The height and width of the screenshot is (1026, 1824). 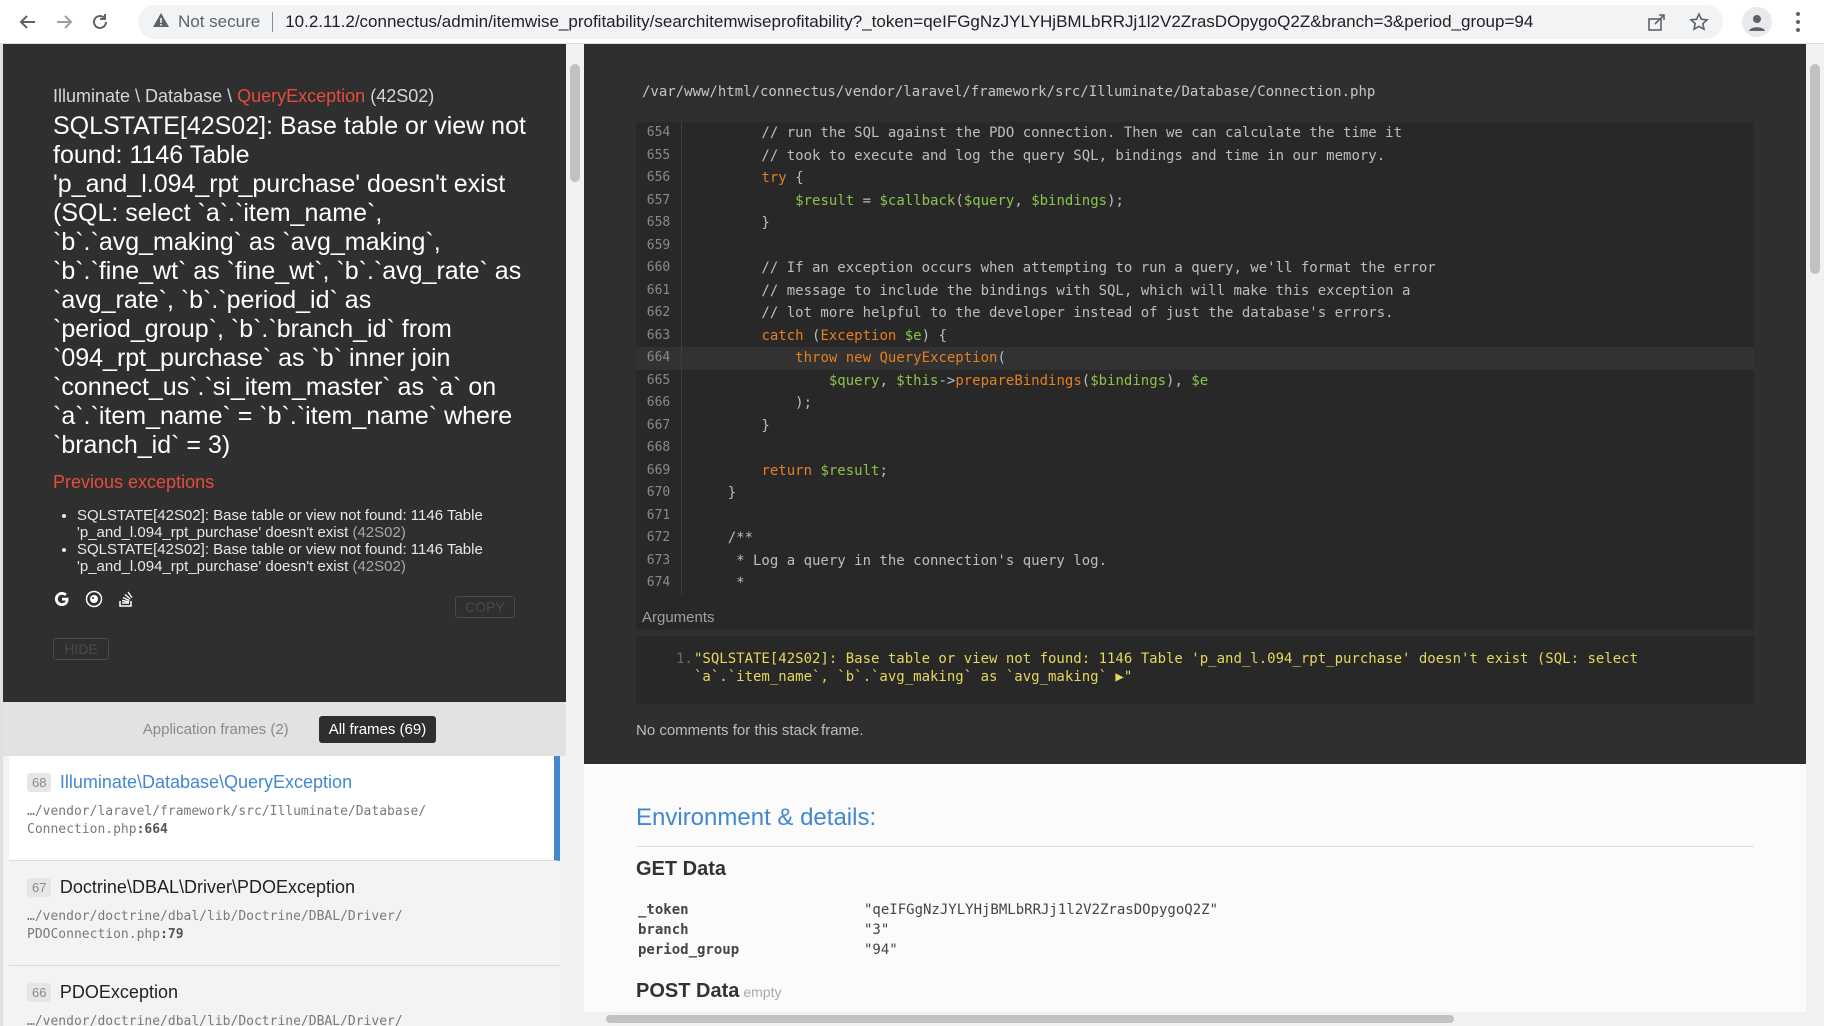 What do you see at coordinates (143, 96) in the screenshot?
I see `exception-namespace: Illuminate \ Database \` at bounding box center [143, 96].